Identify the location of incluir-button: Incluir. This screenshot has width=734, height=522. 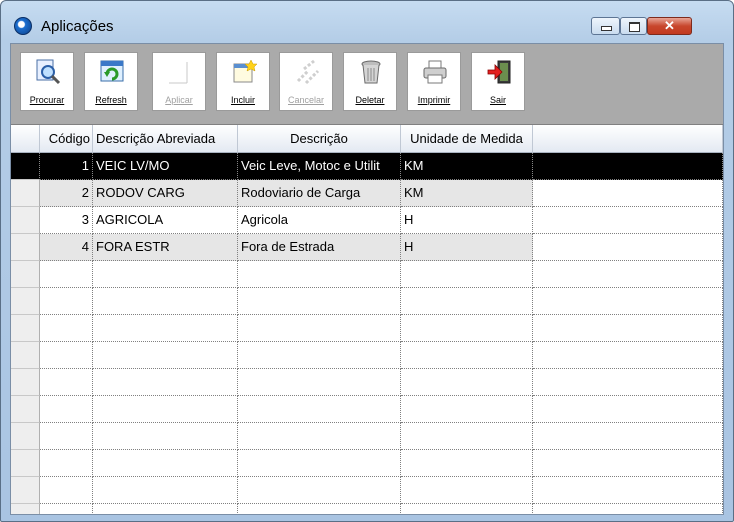
(243, 81).